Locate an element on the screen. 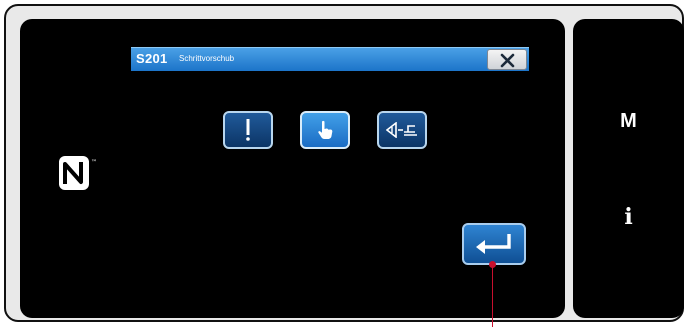  enter-icon is located at coordinates (493, 244).